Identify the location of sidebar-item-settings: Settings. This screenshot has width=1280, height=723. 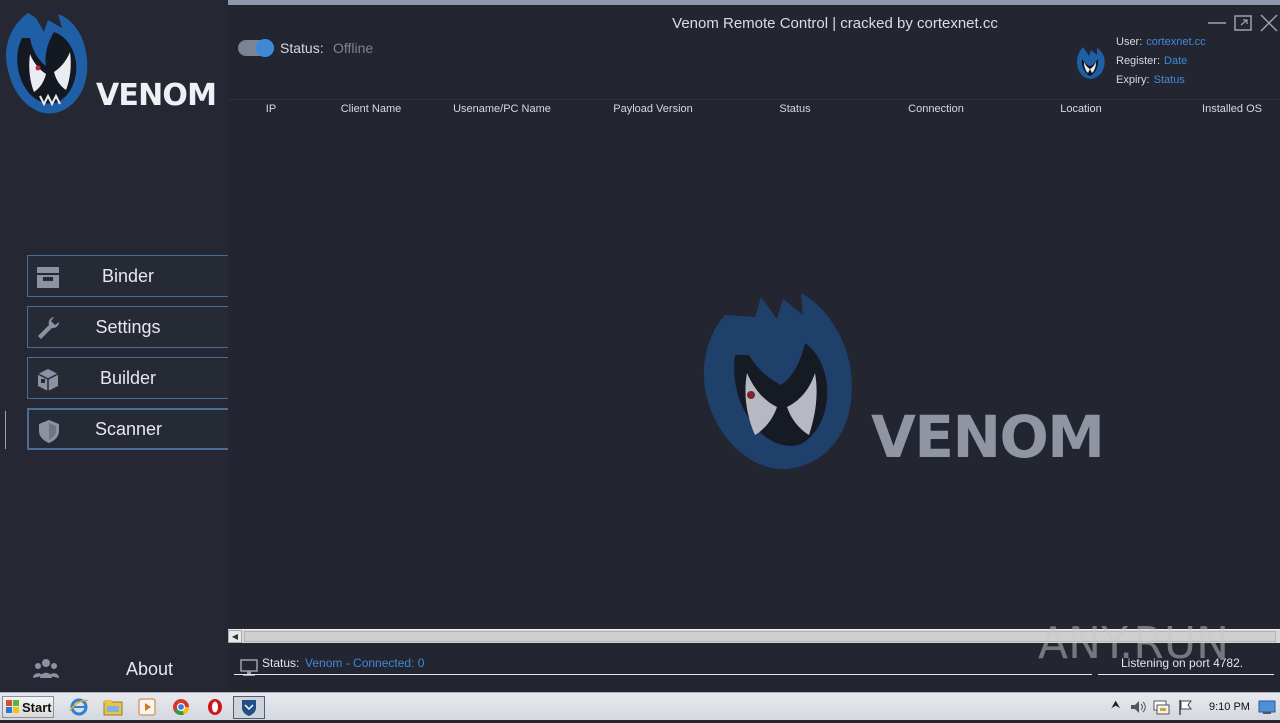
(127, 327).